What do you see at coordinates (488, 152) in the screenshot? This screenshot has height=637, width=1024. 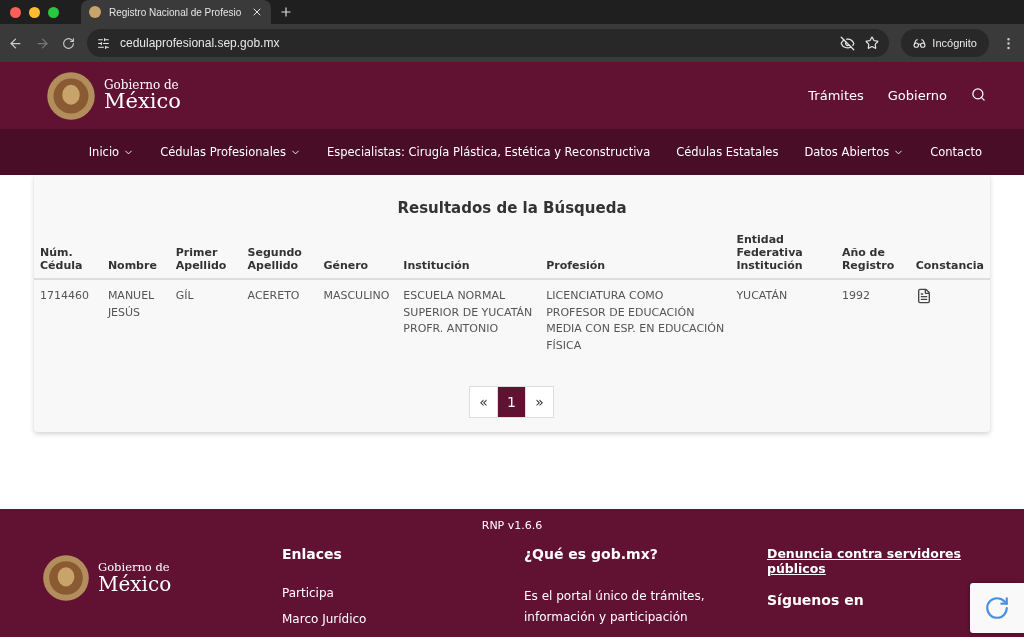 I see `nav-item: Especialistas: Cirugía Plástica, Estética y Reconstructiva` at bounding box center [488, 152].